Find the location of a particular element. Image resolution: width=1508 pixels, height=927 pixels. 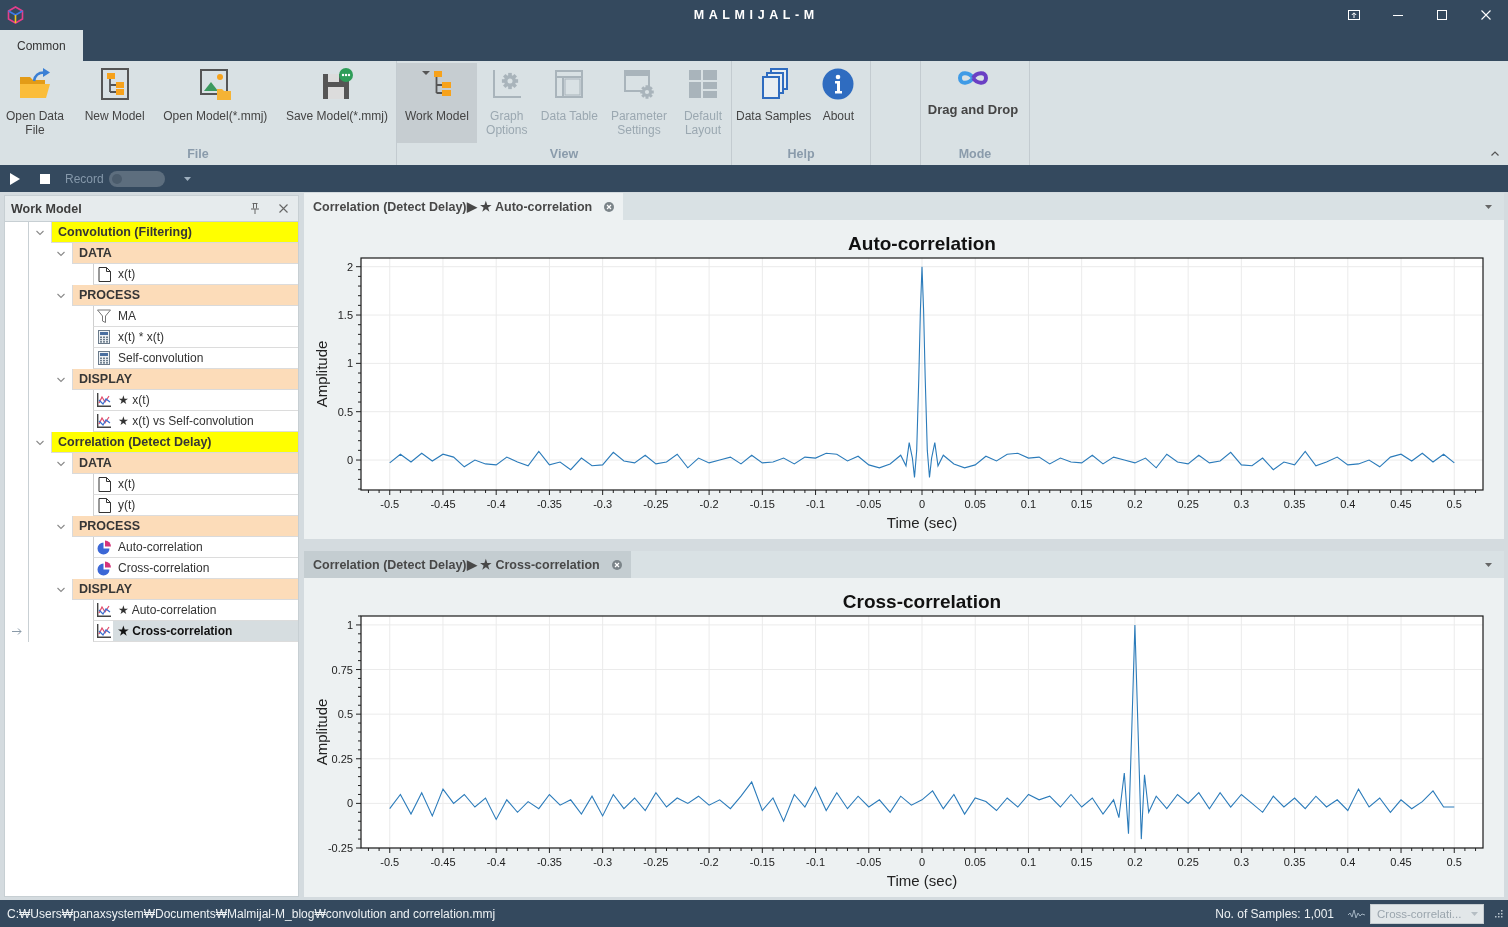

tree-item: MA is located at coordinates (205, 316).